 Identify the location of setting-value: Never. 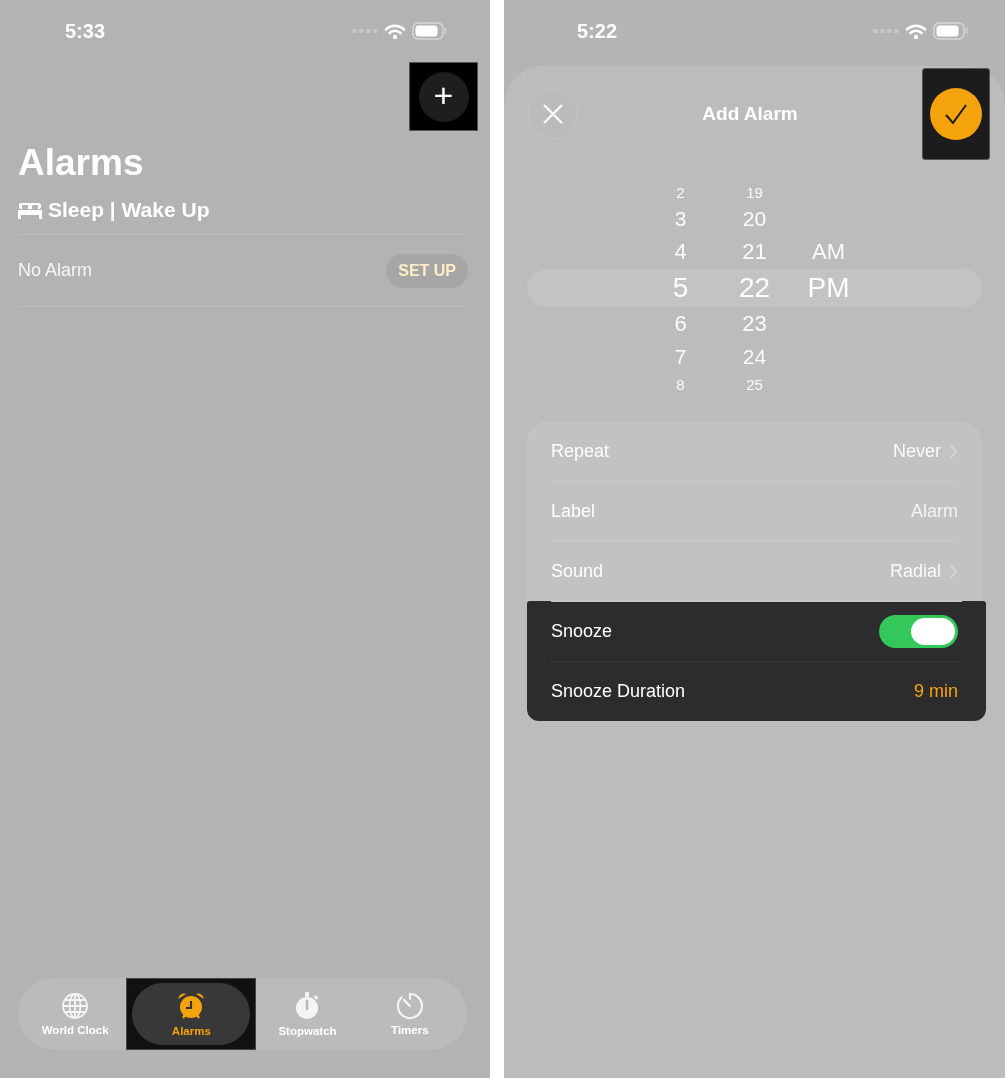
(917, 451).